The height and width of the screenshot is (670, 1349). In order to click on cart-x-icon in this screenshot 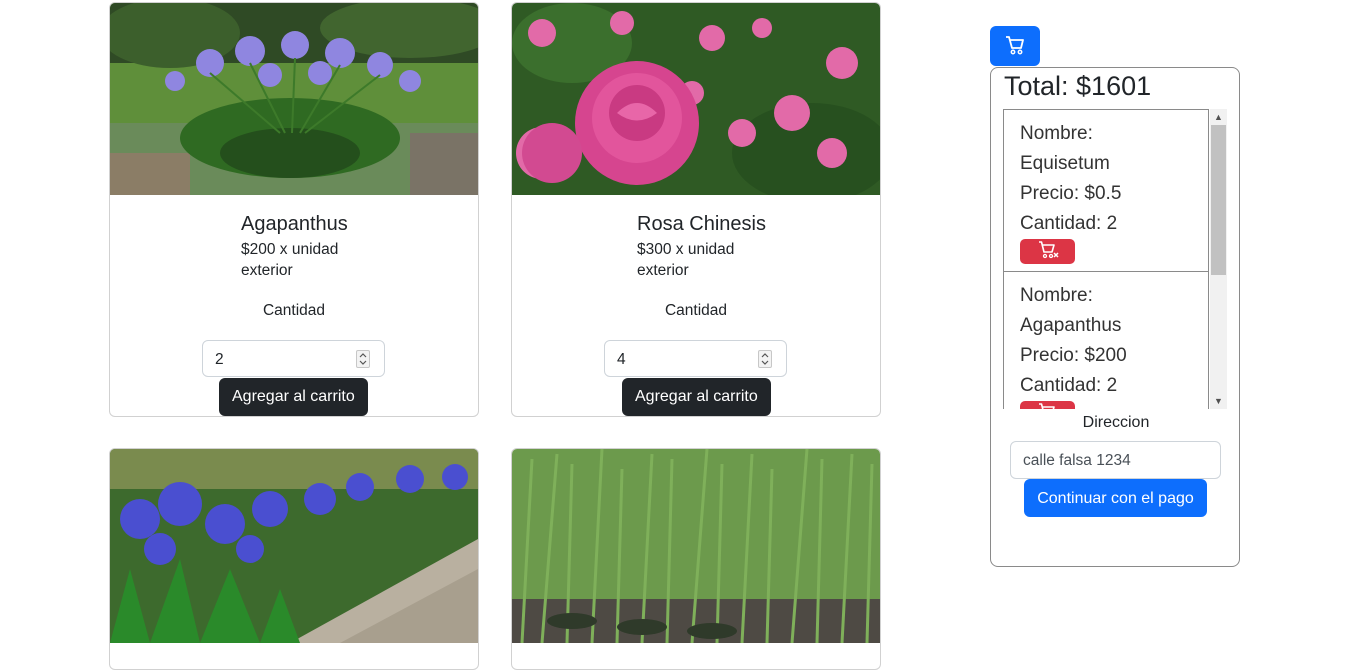, I will do `click(1048, 252)`.